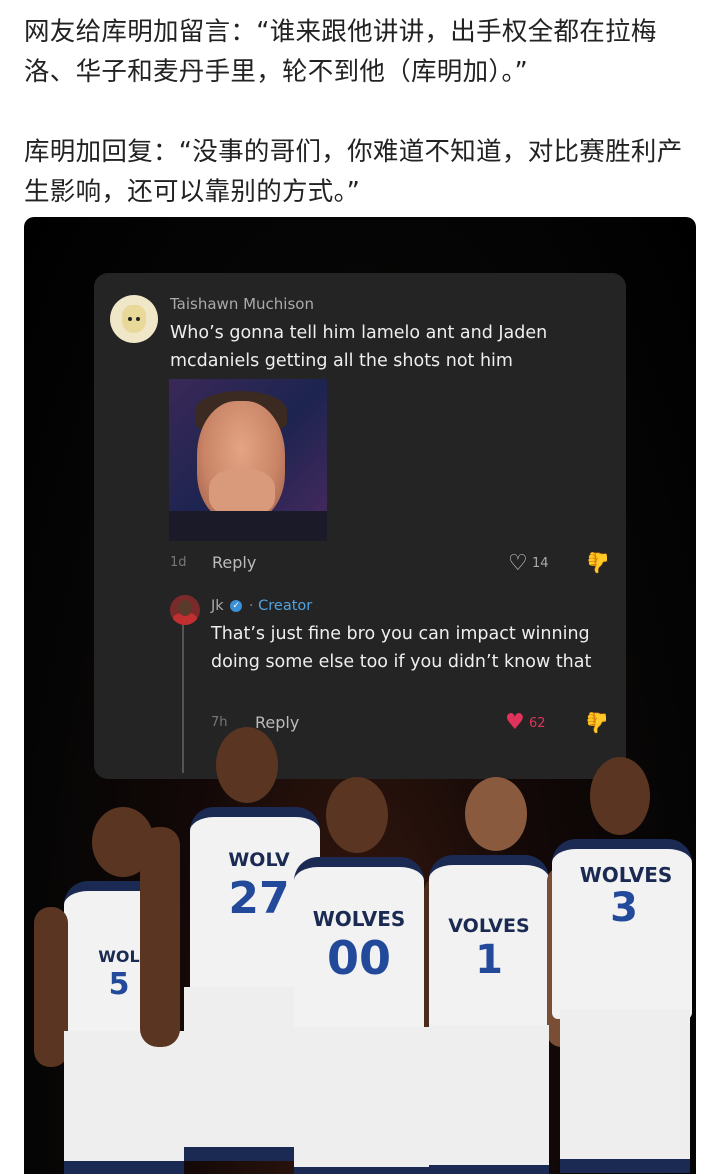 Image resolution: width=720 pixels, height=1174 pixels. What do you see at coordinates (390, 564) in the screenshot?
I see `comment-actions: 1d Reply ♡ 14 👍` at bounding box center [390, 564].